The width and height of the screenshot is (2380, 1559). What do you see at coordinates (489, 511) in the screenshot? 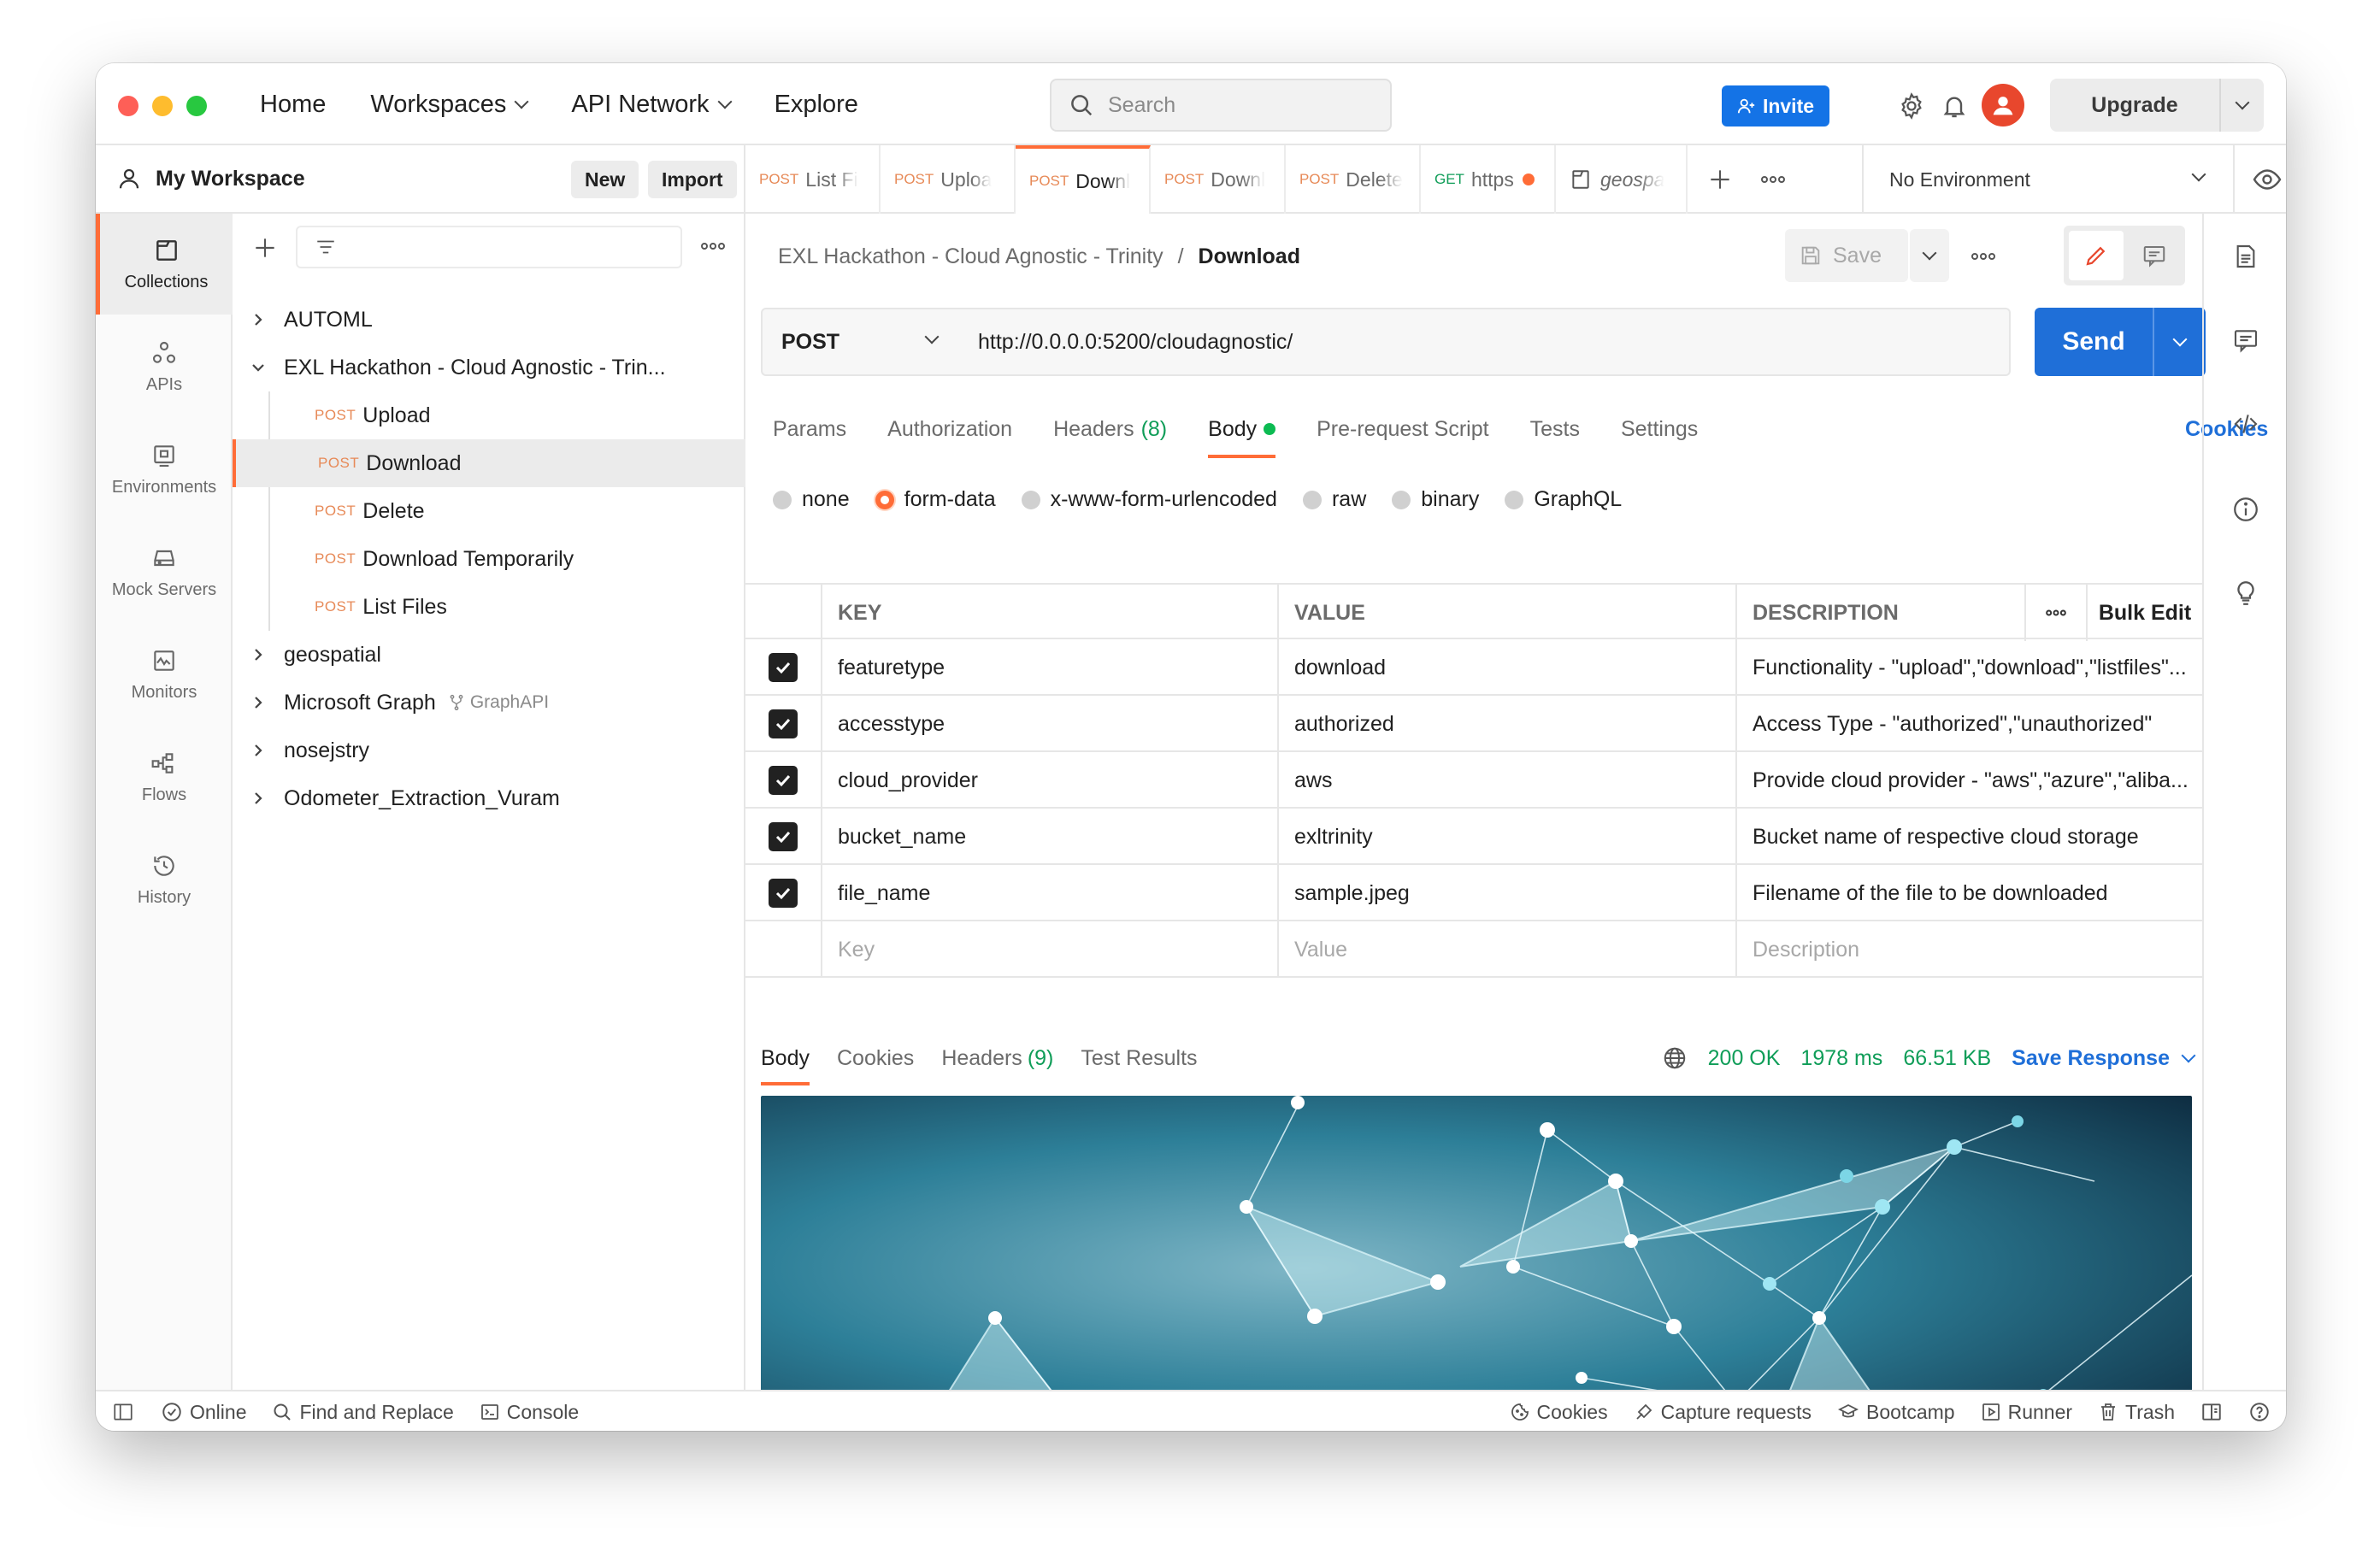
I see `request-delete: POST Delete` at bounding box center [489, 511].